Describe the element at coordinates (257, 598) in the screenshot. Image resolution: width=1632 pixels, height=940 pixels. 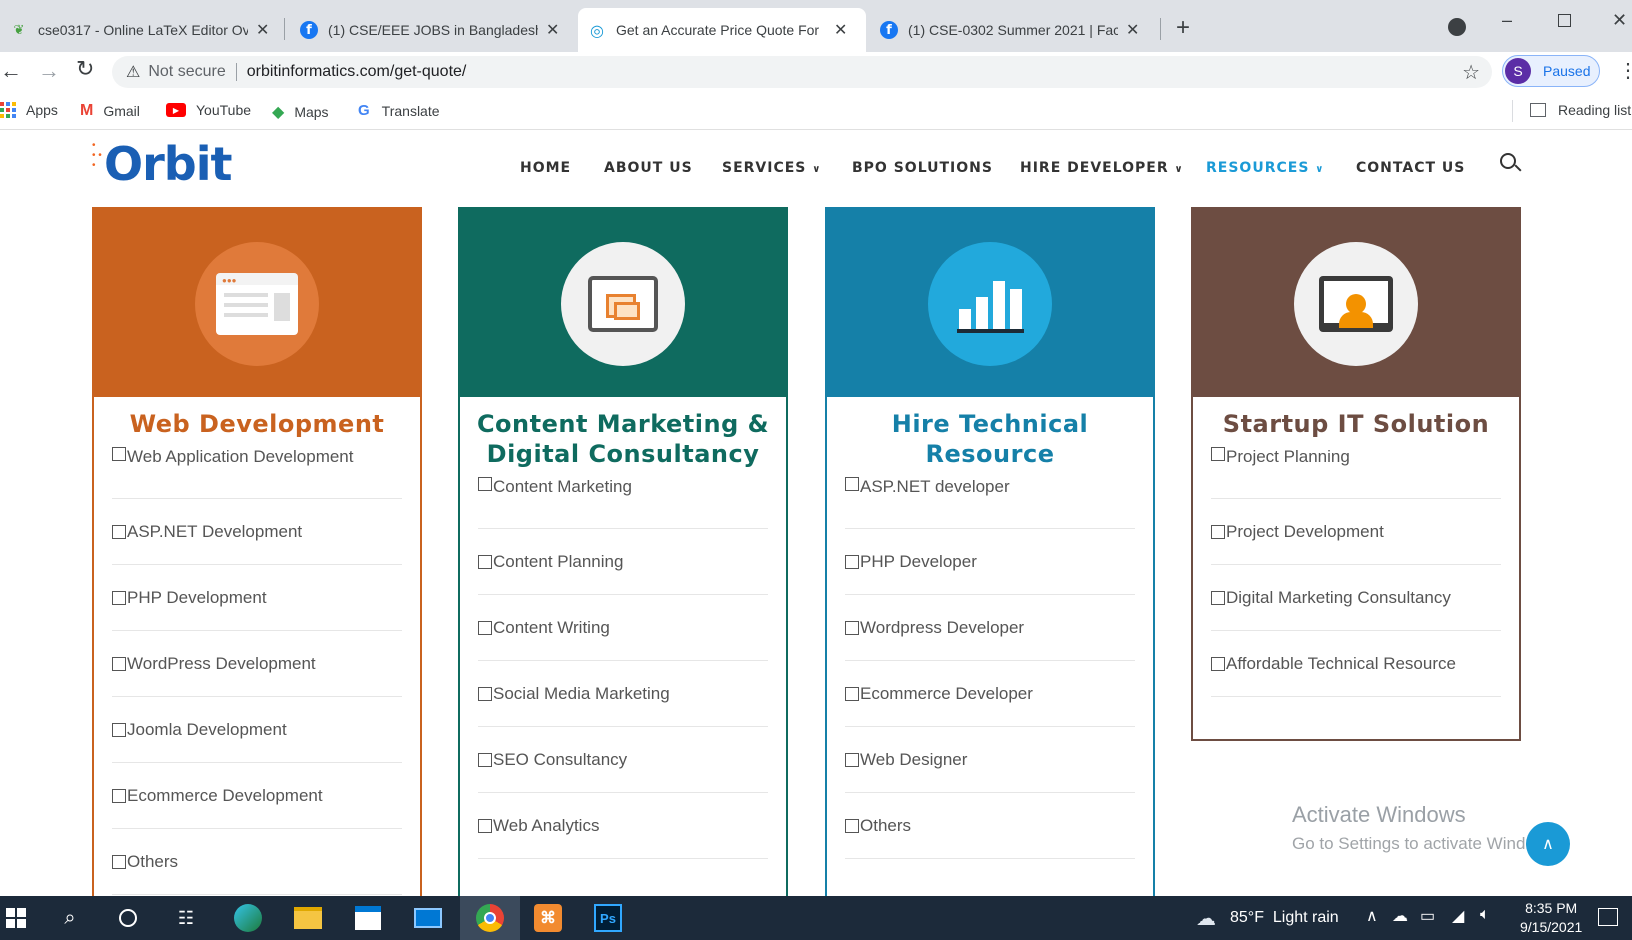
I see `checkbox-option: PHP Development` at that location.